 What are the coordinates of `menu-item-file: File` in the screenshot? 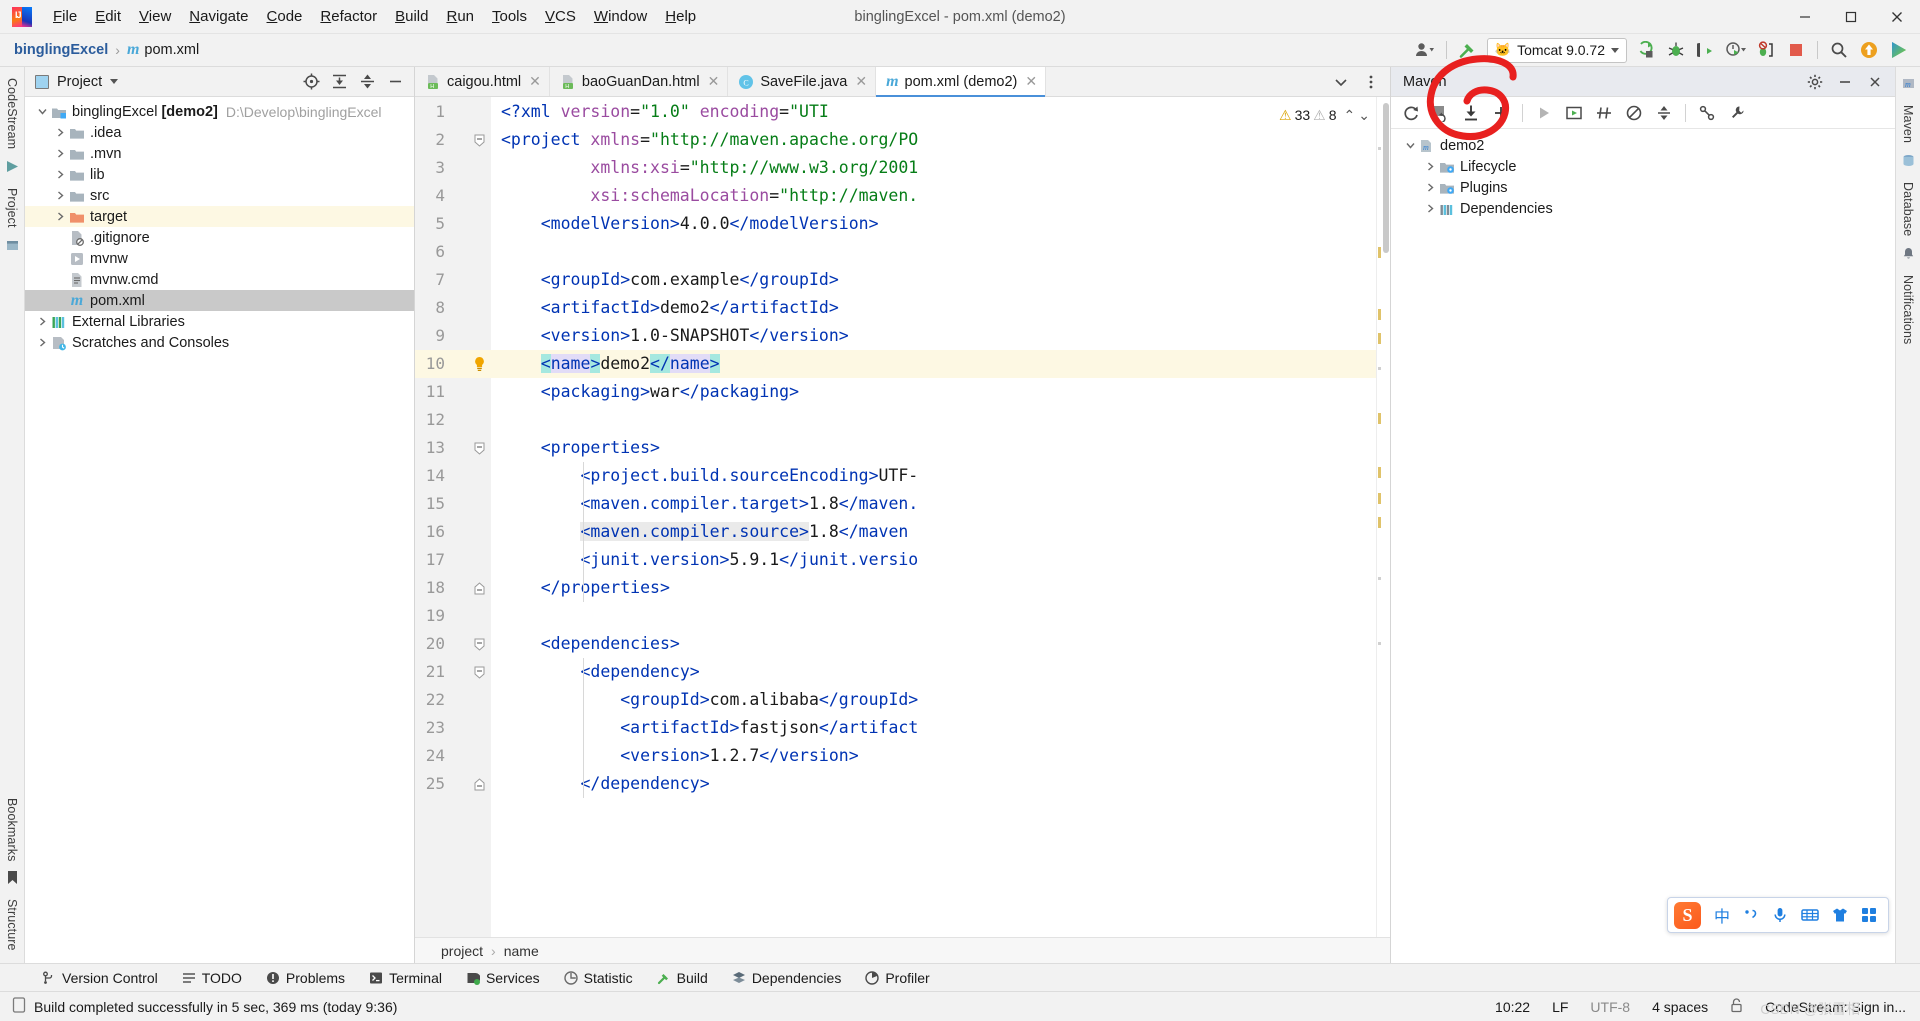 It's located at (65, 17).